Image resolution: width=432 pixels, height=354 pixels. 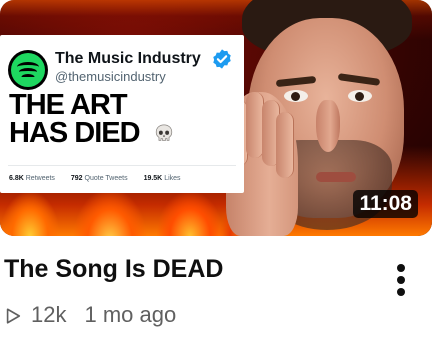 I want to click on spotify-logo-icon, so click(x=28, y=70).